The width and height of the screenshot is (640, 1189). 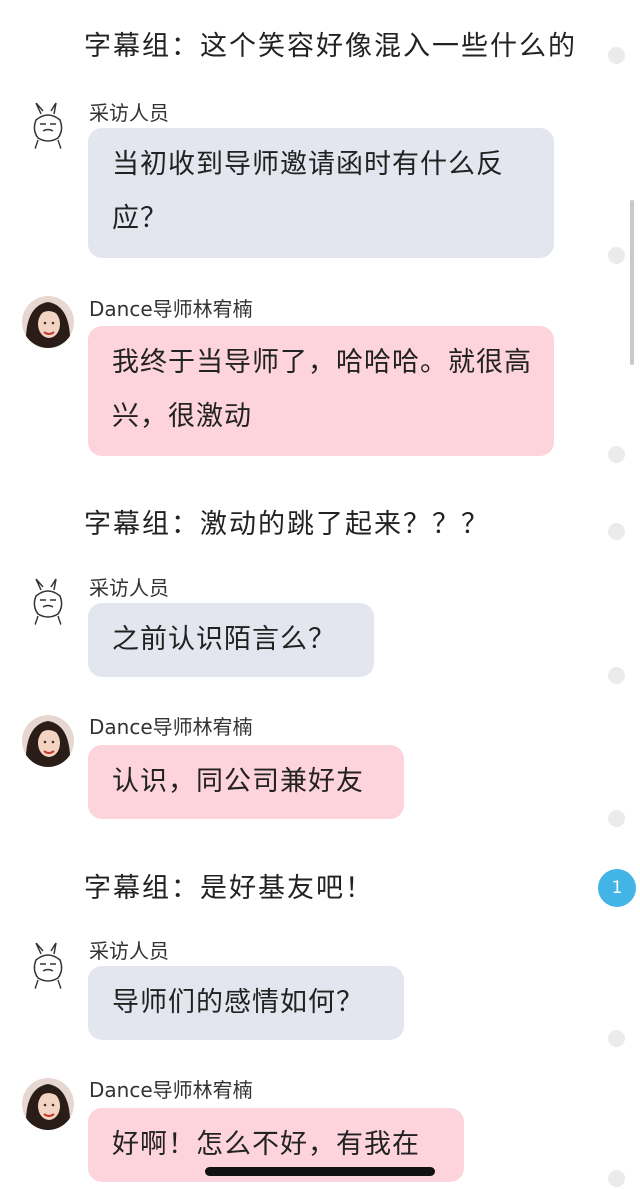 What do you see at coordinates (617, 888) in the screenshot?
I see `unread-count-badge: 1` at bounding box center [617, 888].